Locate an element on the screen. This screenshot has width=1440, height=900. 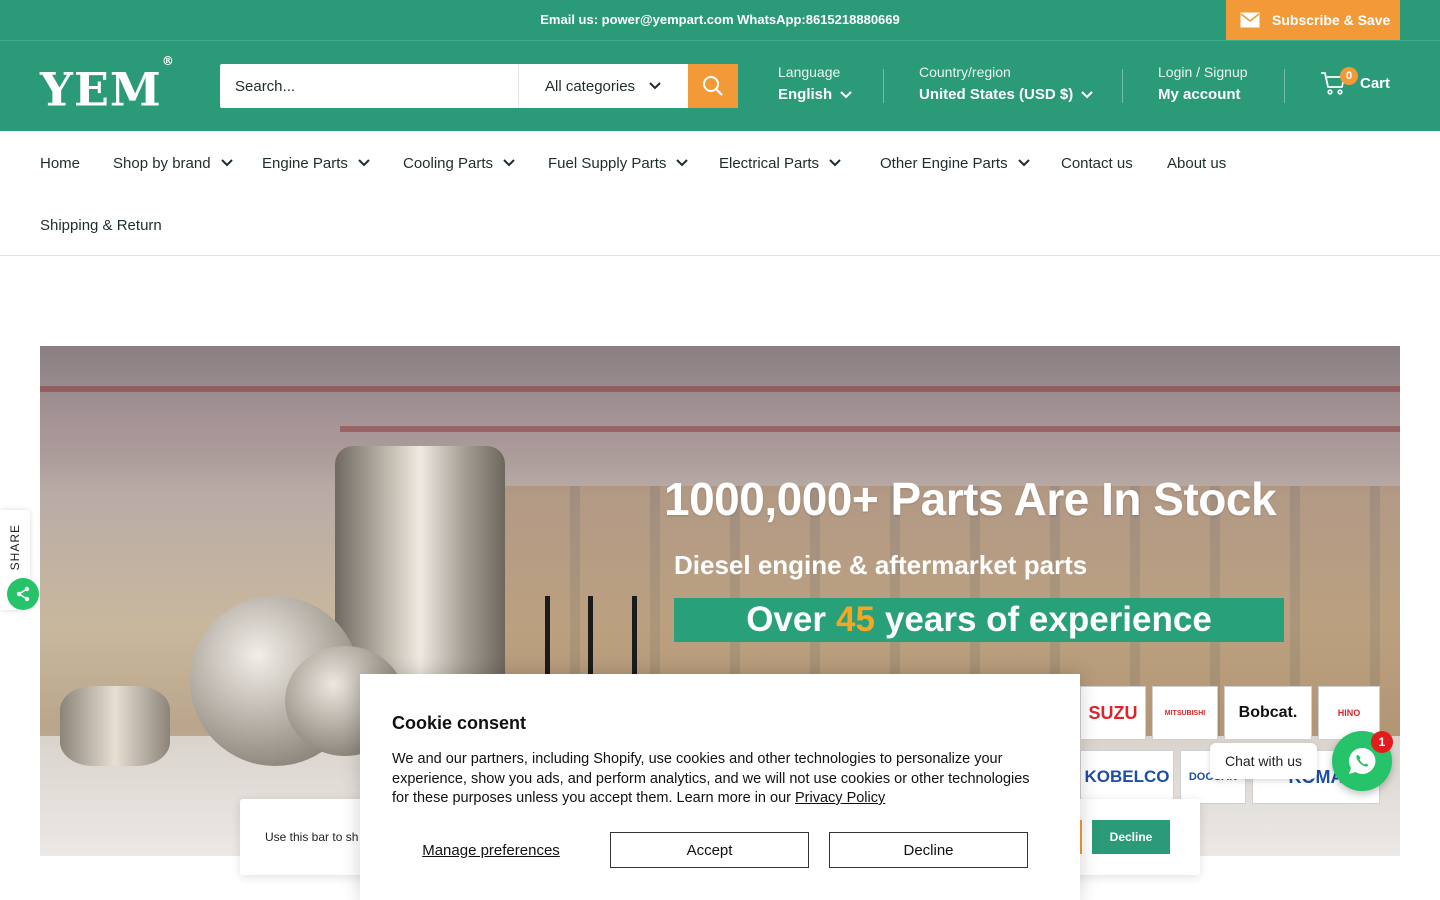
chat-label: Chat with us is located at coordinates (1263, 761).